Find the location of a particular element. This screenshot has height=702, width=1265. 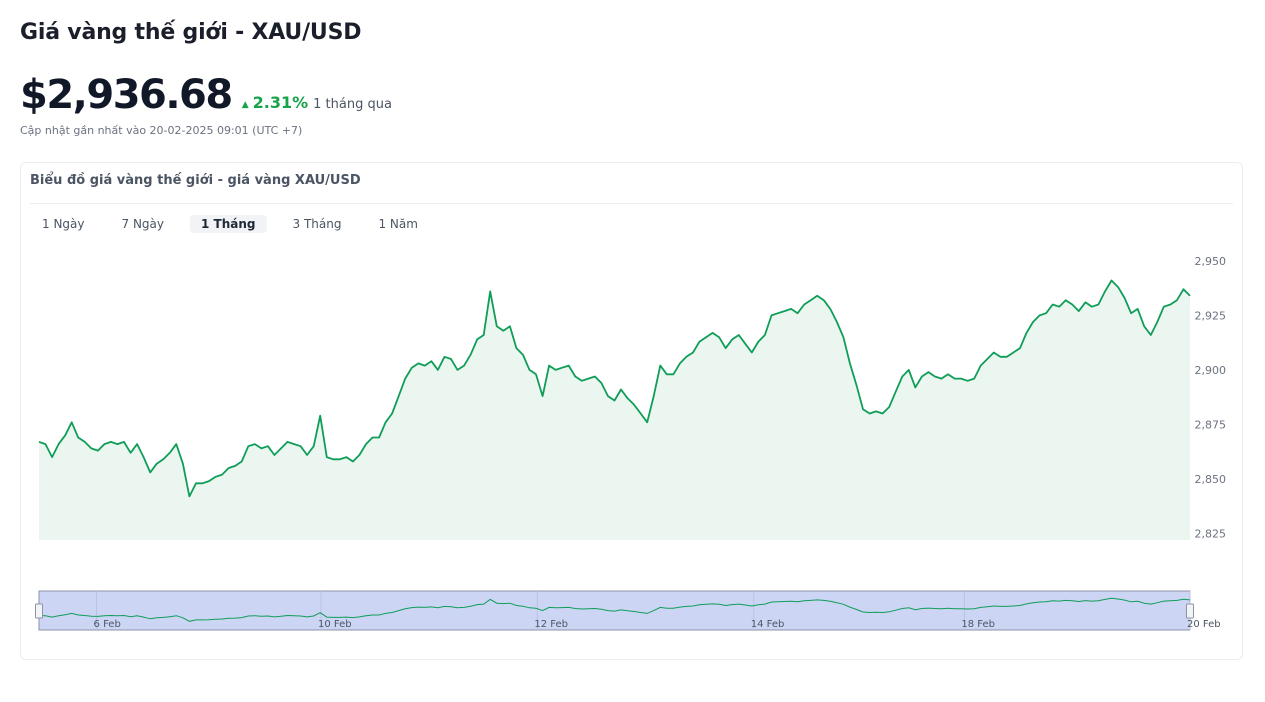

navigator-right-handle is located at coordinates (1190, 611).